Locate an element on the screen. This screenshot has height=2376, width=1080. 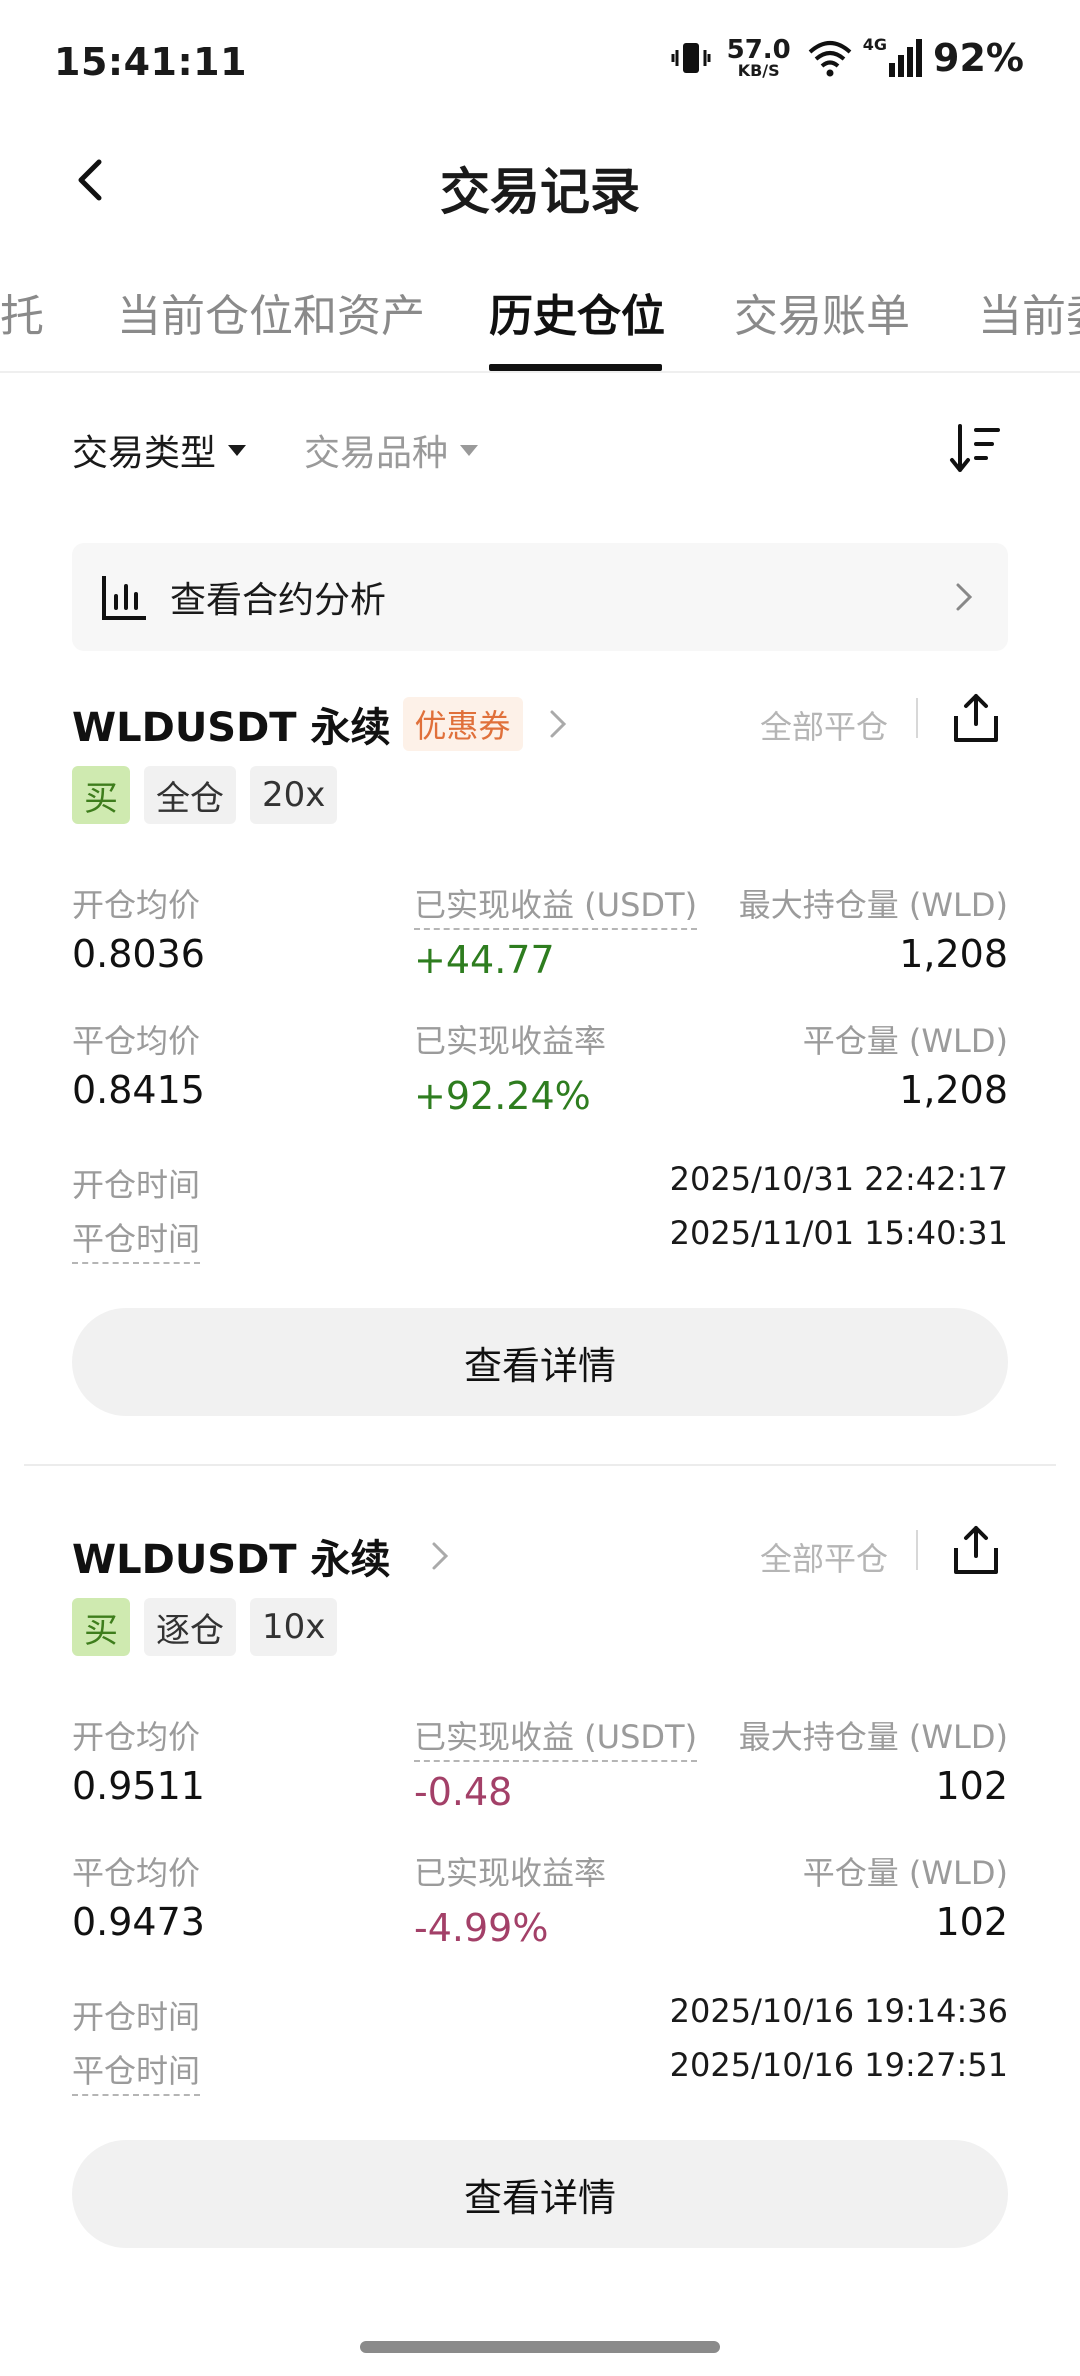
contract-analysis-label: 查看合约分析 is located at coordinates (278, 600).